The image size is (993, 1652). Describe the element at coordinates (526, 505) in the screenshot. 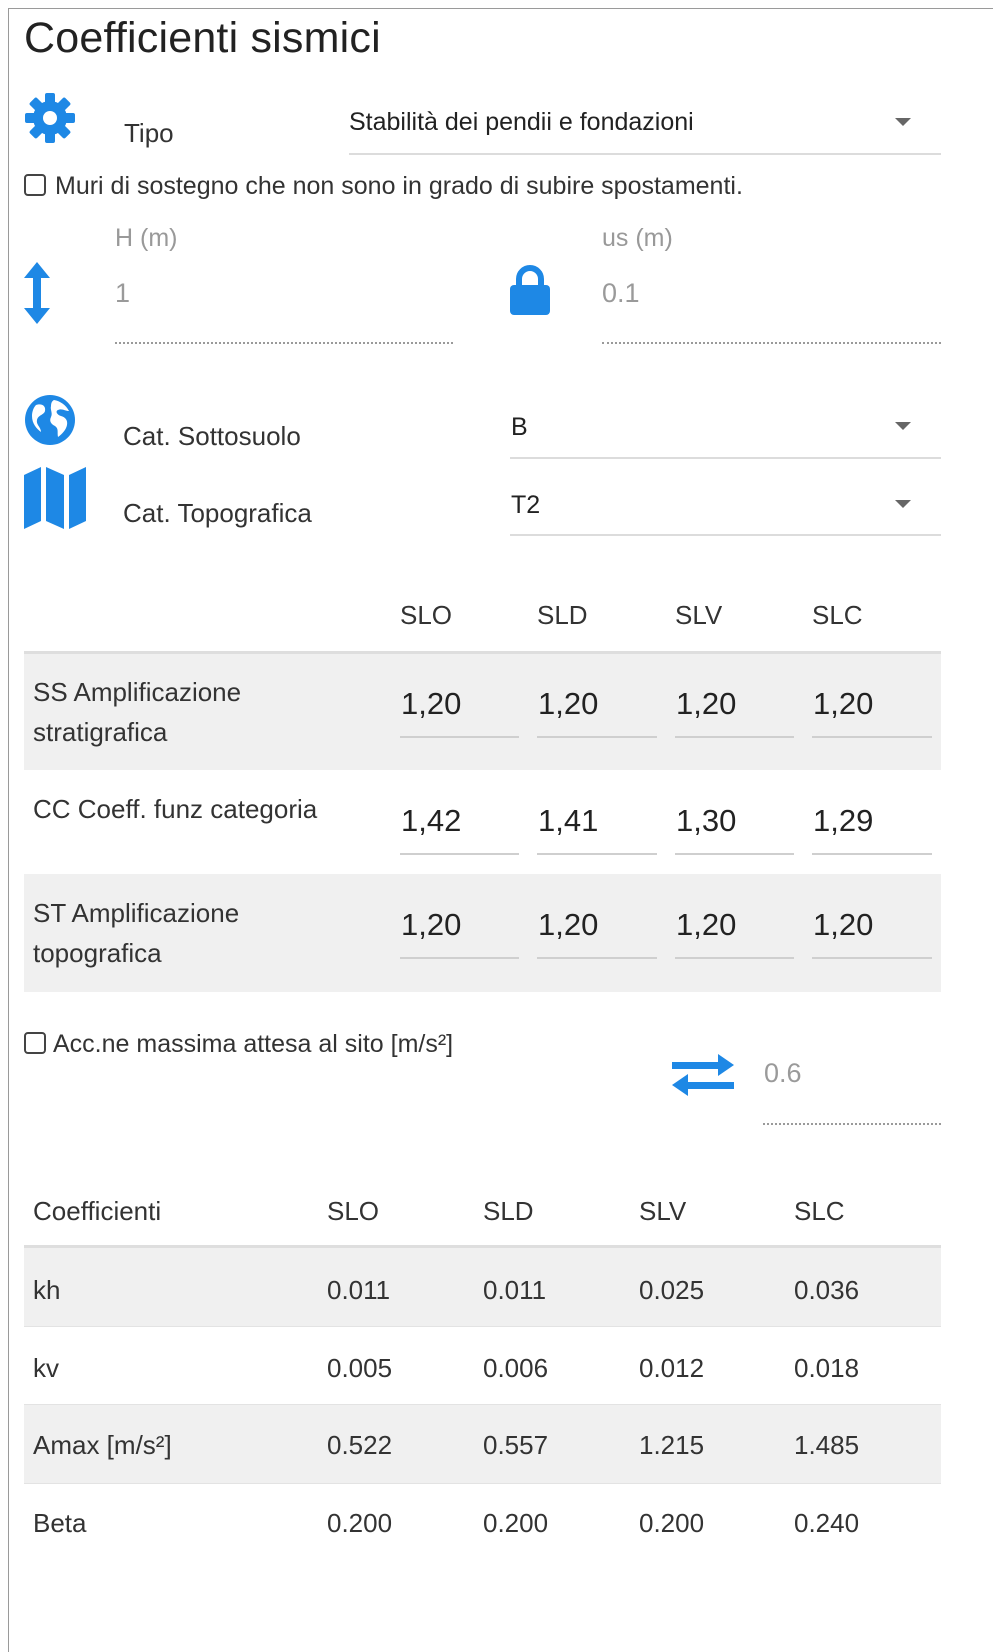

I see `topografica-select-value: T2` at that location.